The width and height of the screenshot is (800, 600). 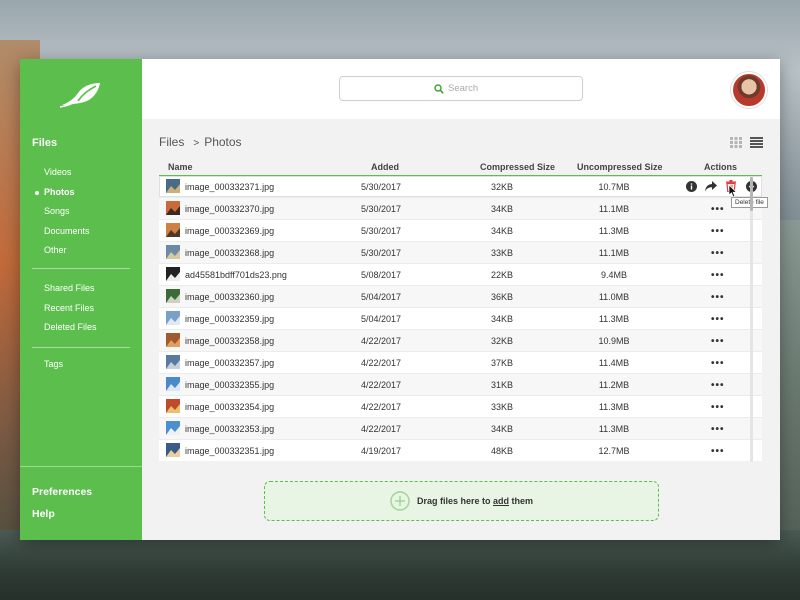 What do you see at coordinates (517, 167) in the screenshot?
I see `column-header-compressed: Compressed Size` at bounding box center [517, 167].